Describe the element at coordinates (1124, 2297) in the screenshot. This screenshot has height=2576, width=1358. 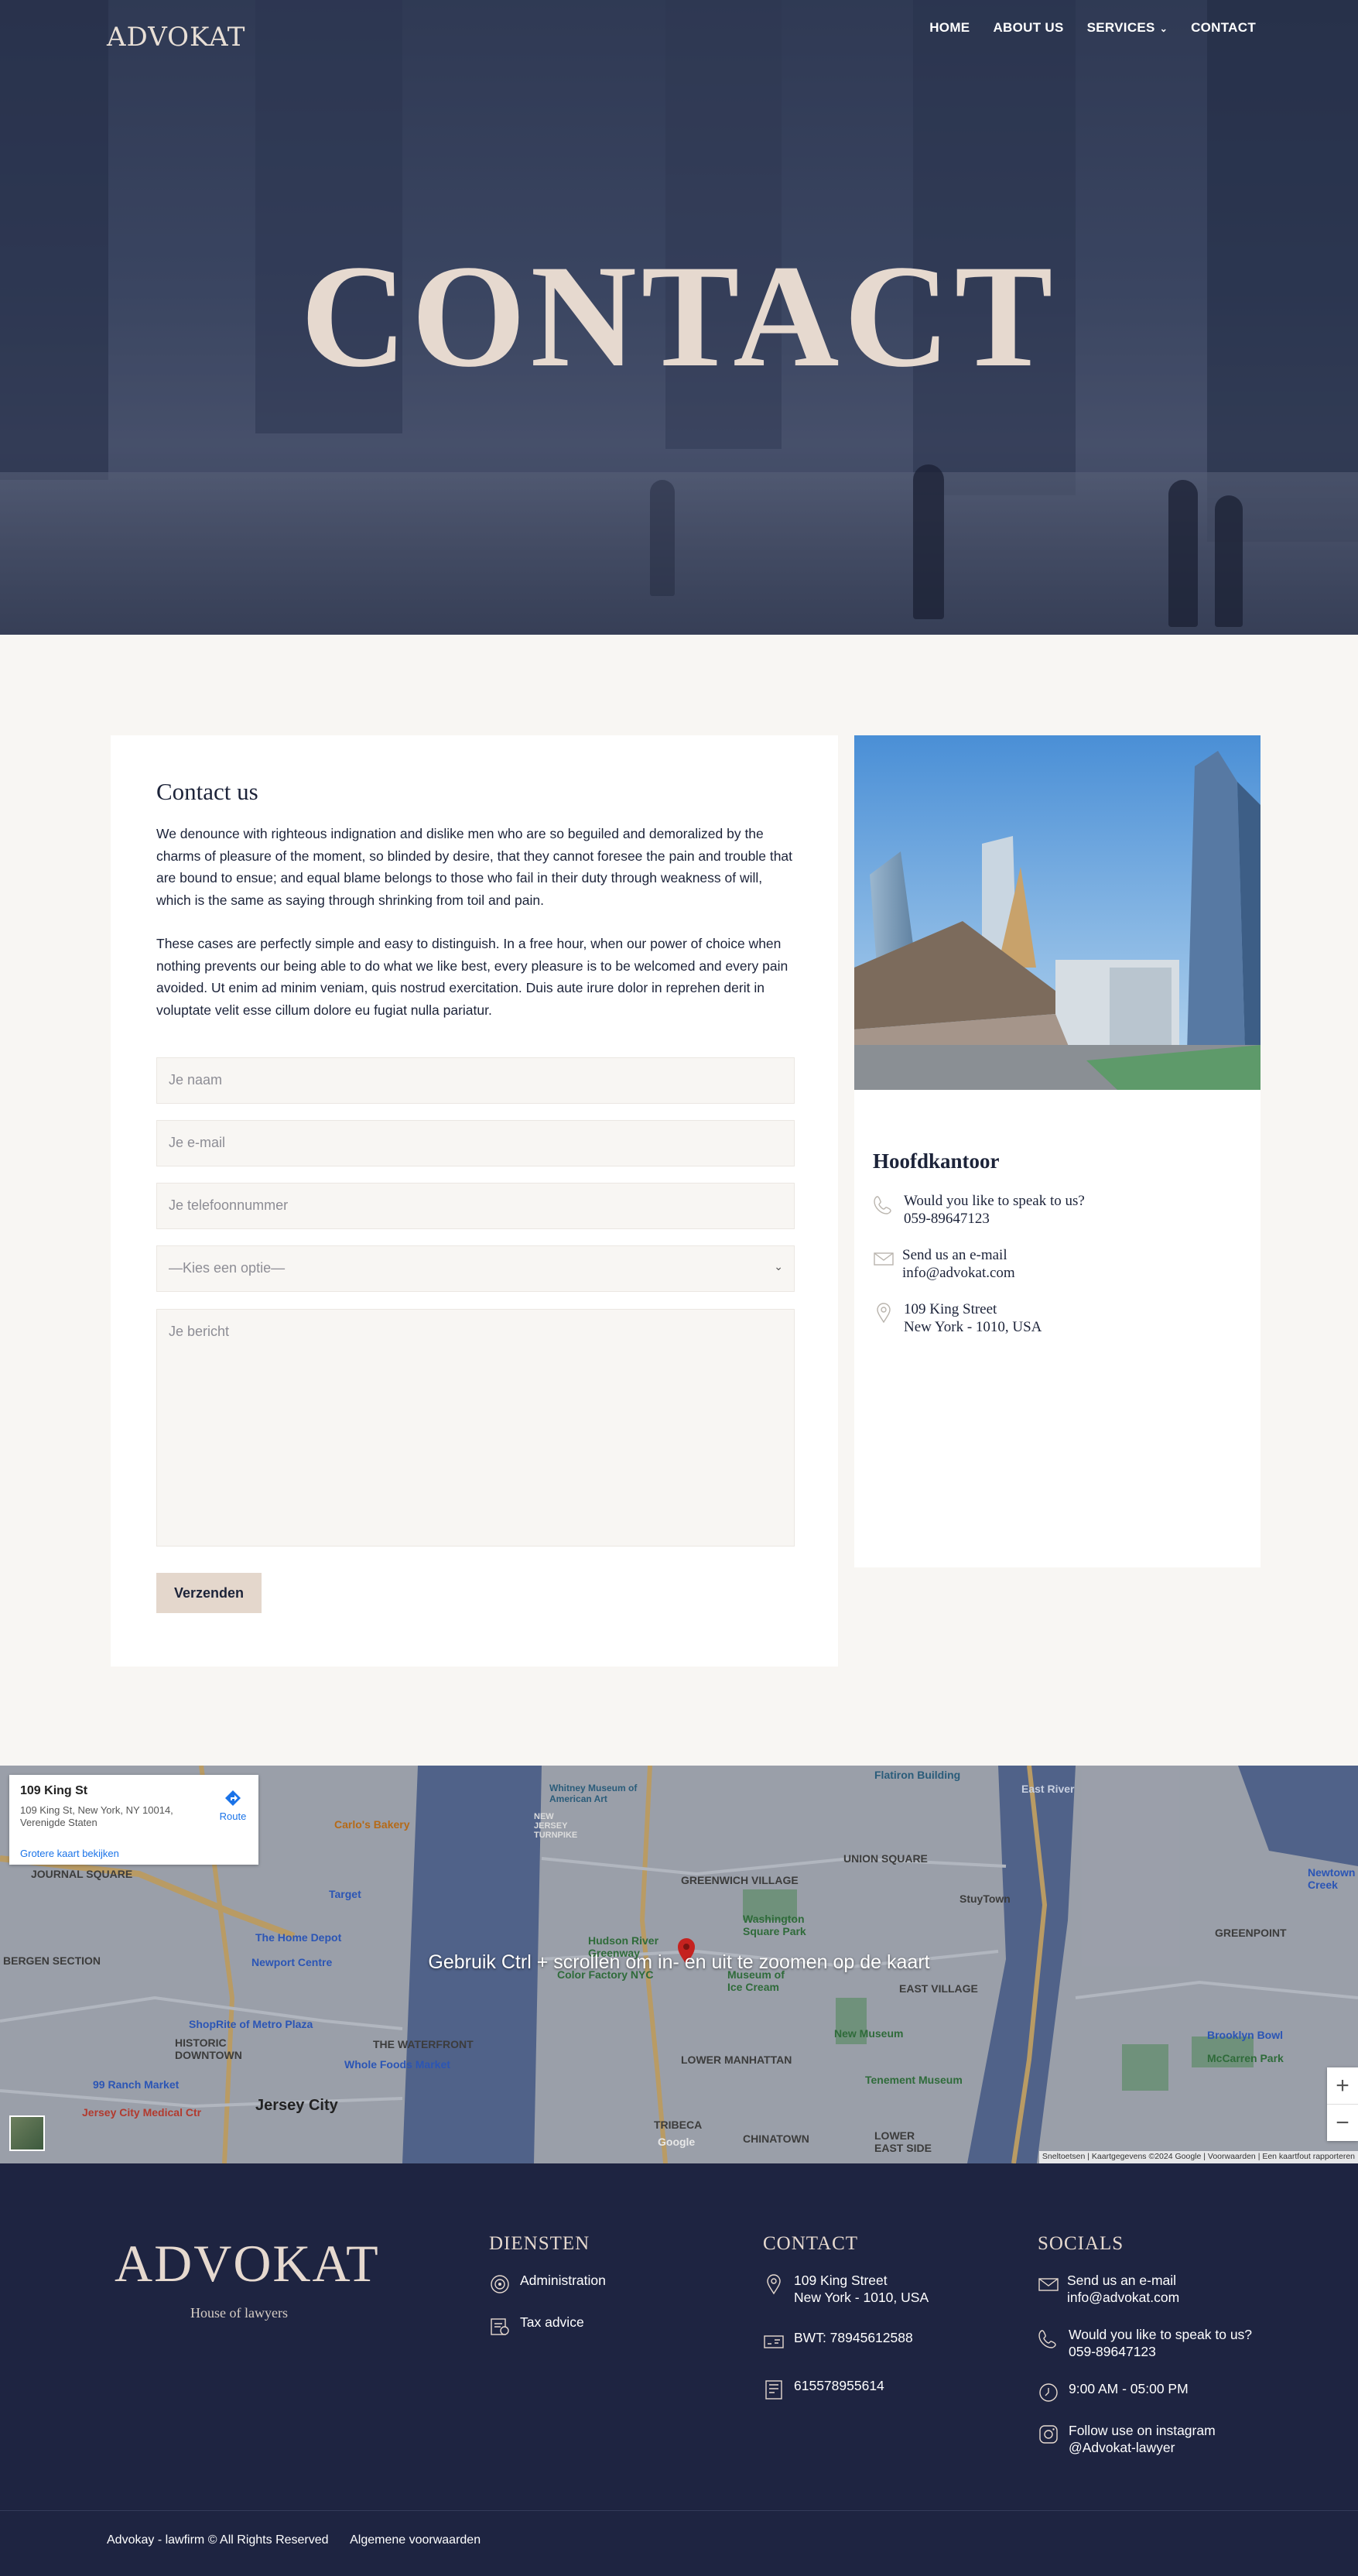
I see `footer-email-address: info@advokat.com` at that location.